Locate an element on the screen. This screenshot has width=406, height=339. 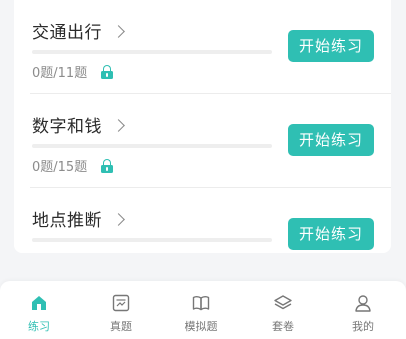
tab-label: 套卷 is located at coordinates (283, 326).